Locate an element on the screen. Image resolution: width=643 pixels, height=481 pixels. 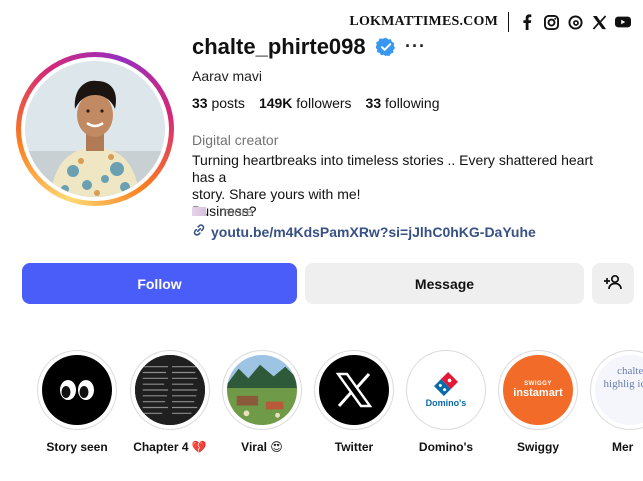
youtube-icon is located at coordinates (623, 22).